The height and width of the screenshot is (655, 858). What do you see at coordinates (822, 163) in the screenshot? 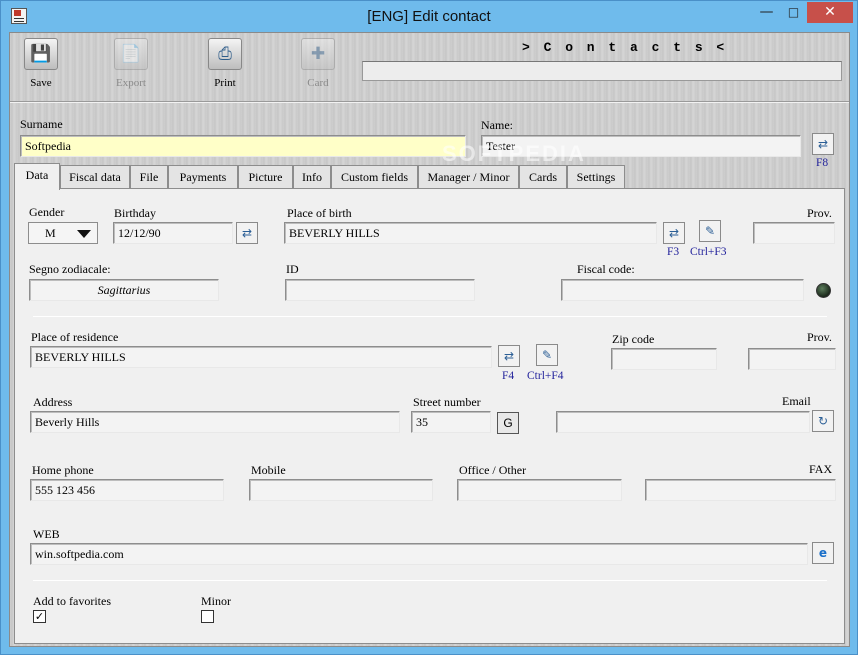
I see `name-shortcut-key: F8` at bounding box center [822, 163].